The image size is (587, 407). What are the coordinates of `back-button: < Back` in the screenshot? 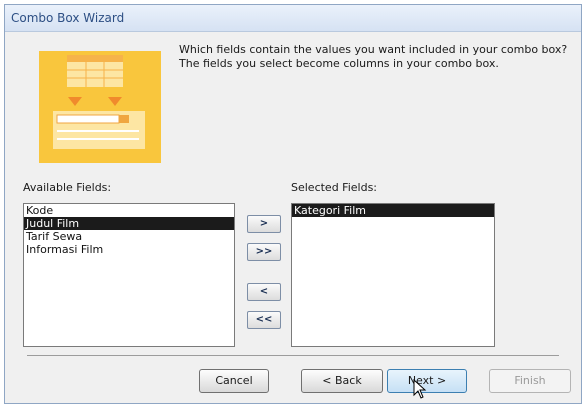 It's located at (342, 381).